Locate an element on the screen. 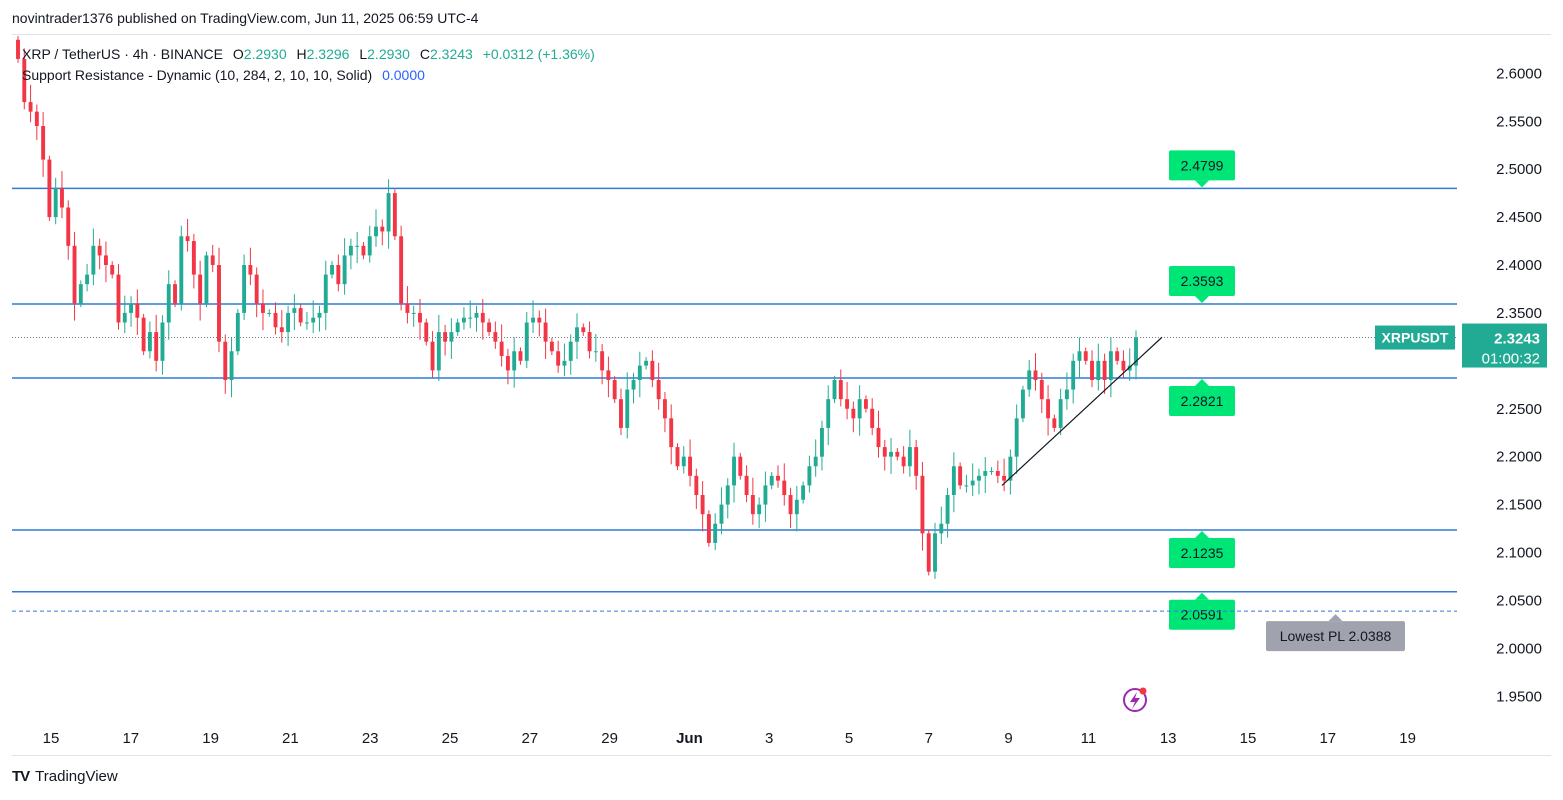 The width and height of the screenshot is (1563, 800). symbol-tag-text: XRPUSDT is located at coordinates (1415, 338).